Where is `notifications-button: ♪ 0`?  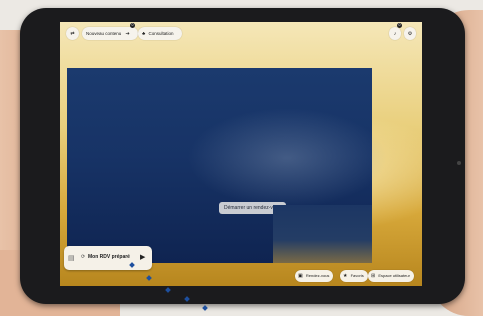
notifications-button: ♪ 0 is located at coordinates (395, 31).